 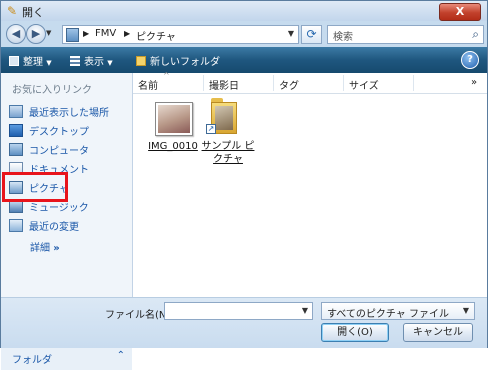 What do you see at coordinates (56, 248) in the screenshot?
I see `chevron-double-right-icon: »` at bounding box center [56, 248].